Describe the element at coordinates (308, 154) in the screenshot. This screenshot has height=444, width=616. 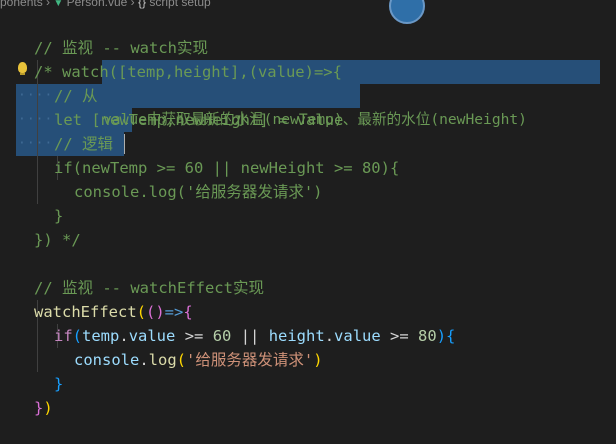
I see `code-line-6: if(newTemp >= 60 || newHeight >= 80){` at that location.